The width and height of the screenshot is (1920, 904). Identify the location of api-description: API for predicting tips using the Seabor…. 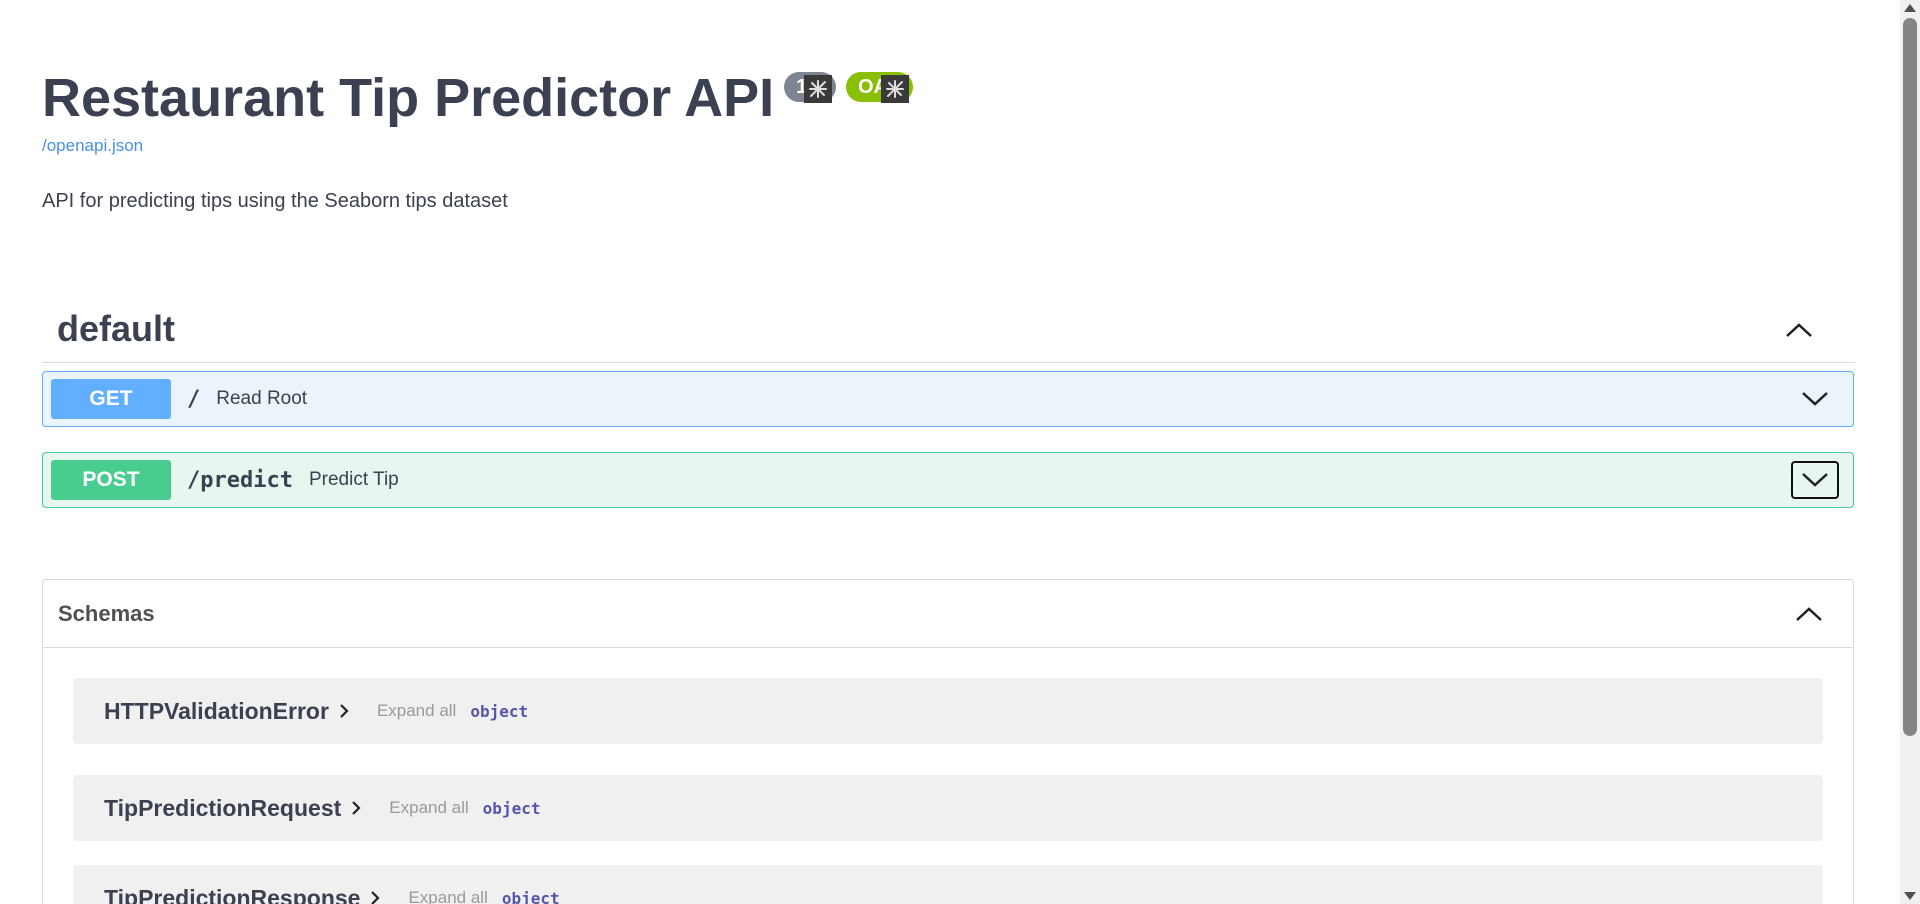
(275, 201).